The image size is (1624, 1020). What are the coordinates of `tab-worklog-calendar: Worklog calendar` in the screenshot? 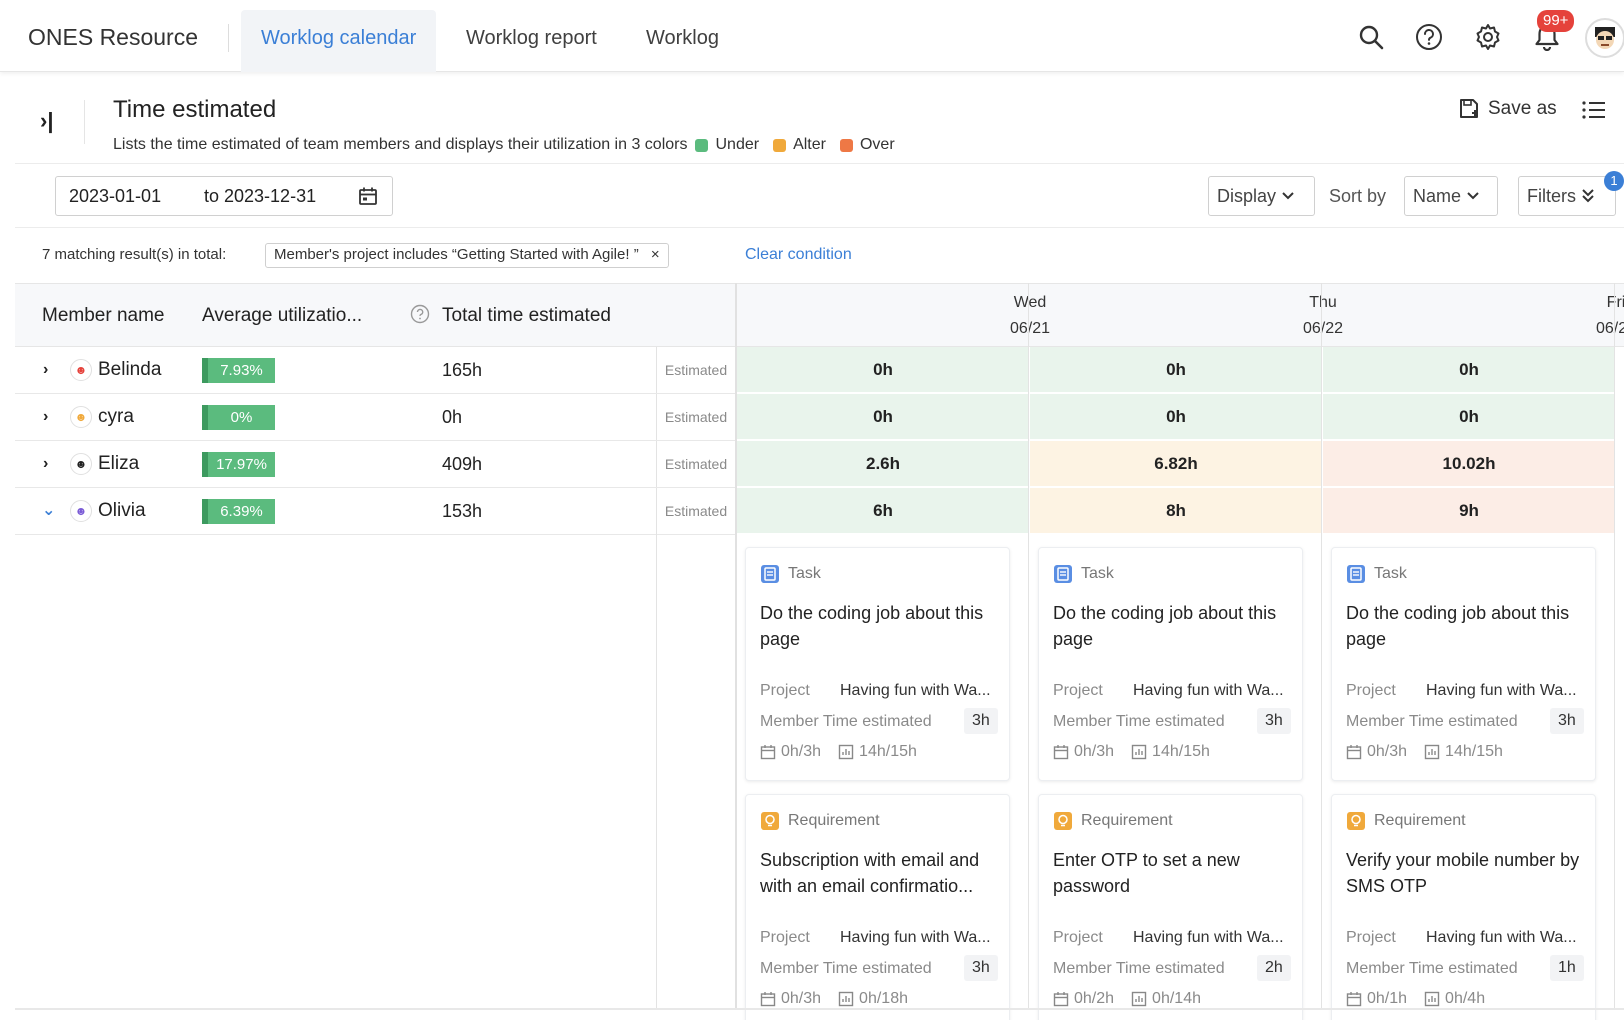 It's located at (339, 41).